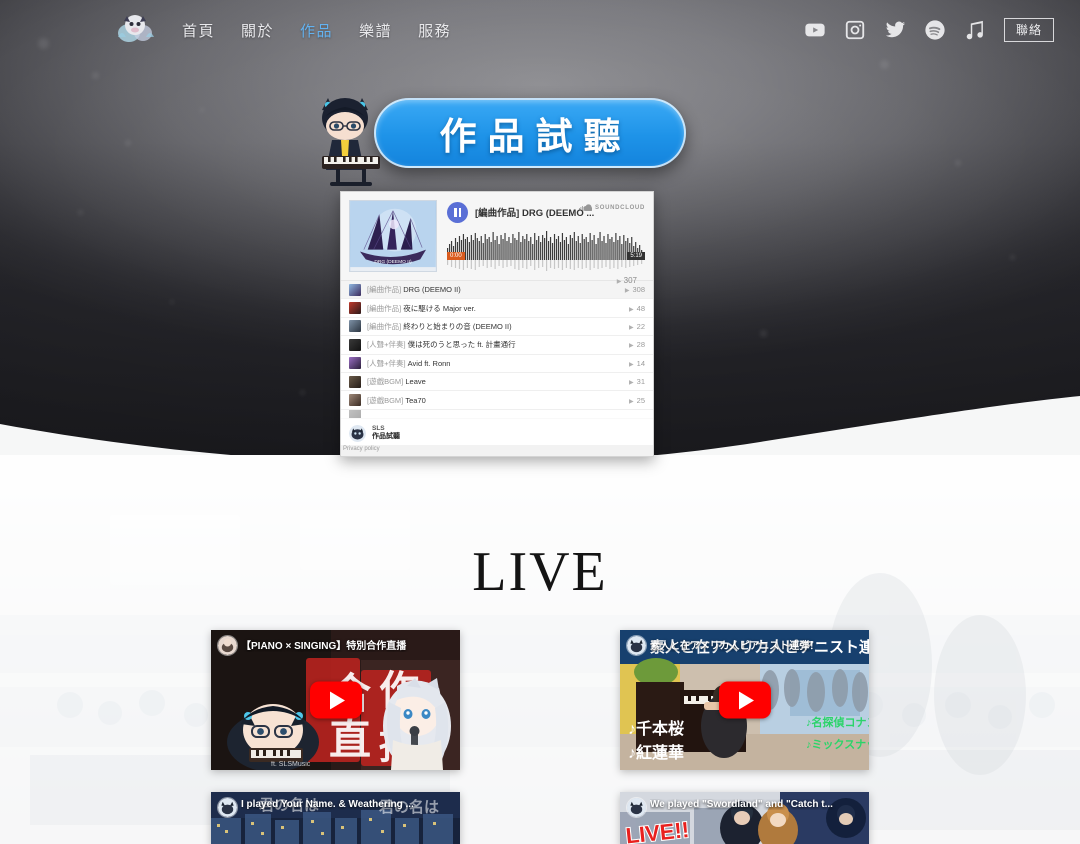  What do you see at coordinates (935, 30) in the screenshot?
I see `spotify-icon` at bounding box center [935, 30].